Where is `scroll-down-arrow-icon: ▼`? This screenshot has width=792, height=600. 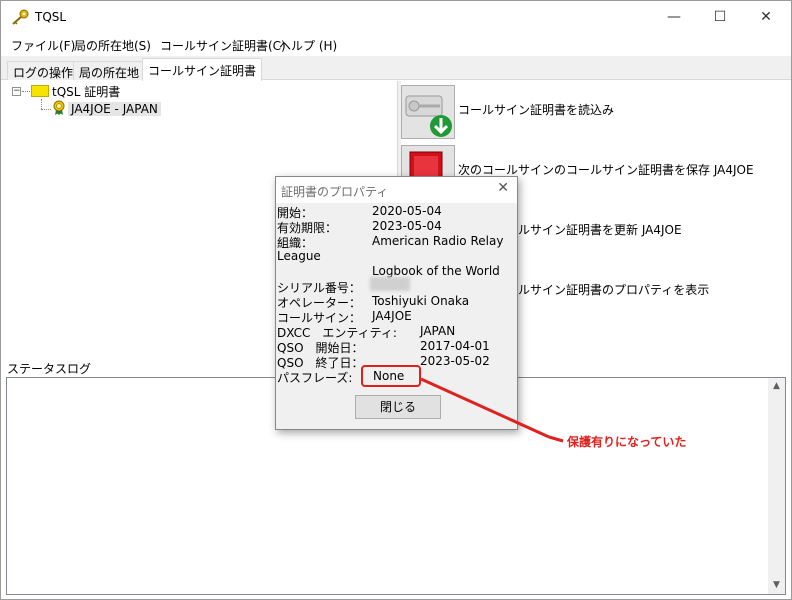 scroll-down-arrow-icon: ▼ is located at coordinates (776, 585).